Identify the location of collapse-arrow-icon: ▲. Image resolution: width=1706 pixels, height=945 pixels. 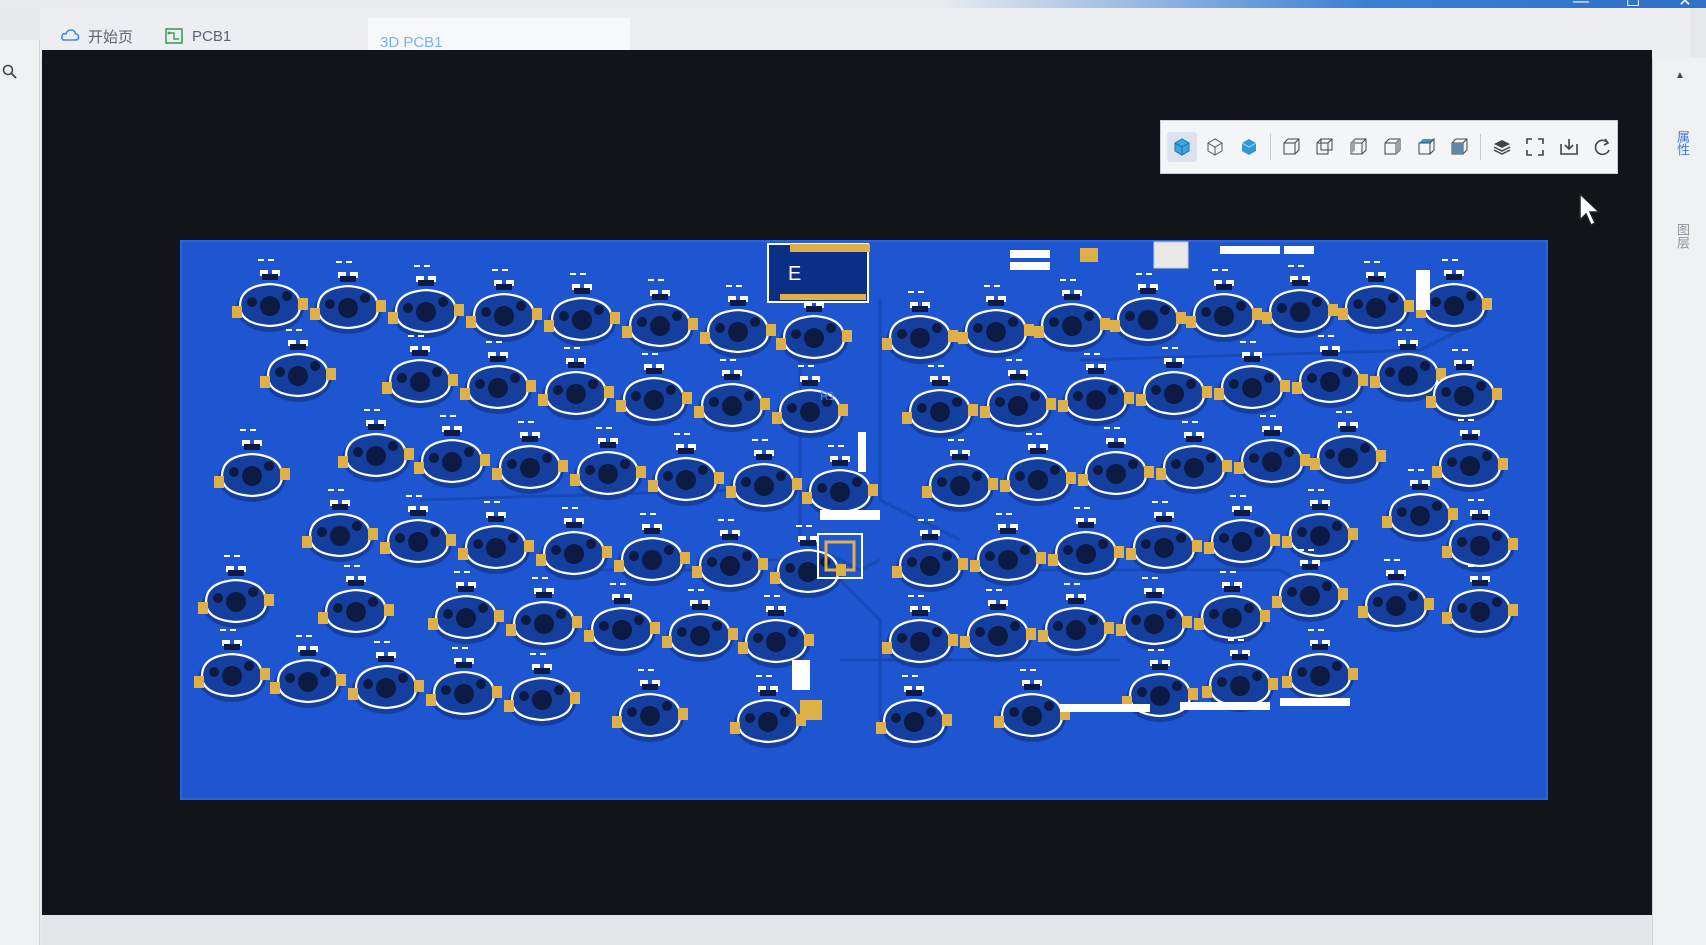
(1680, 75).